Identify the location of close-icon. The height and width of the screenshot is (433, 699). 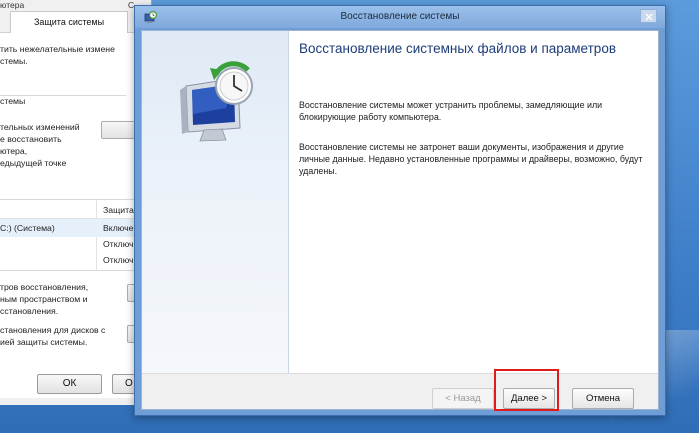
(649, 17).